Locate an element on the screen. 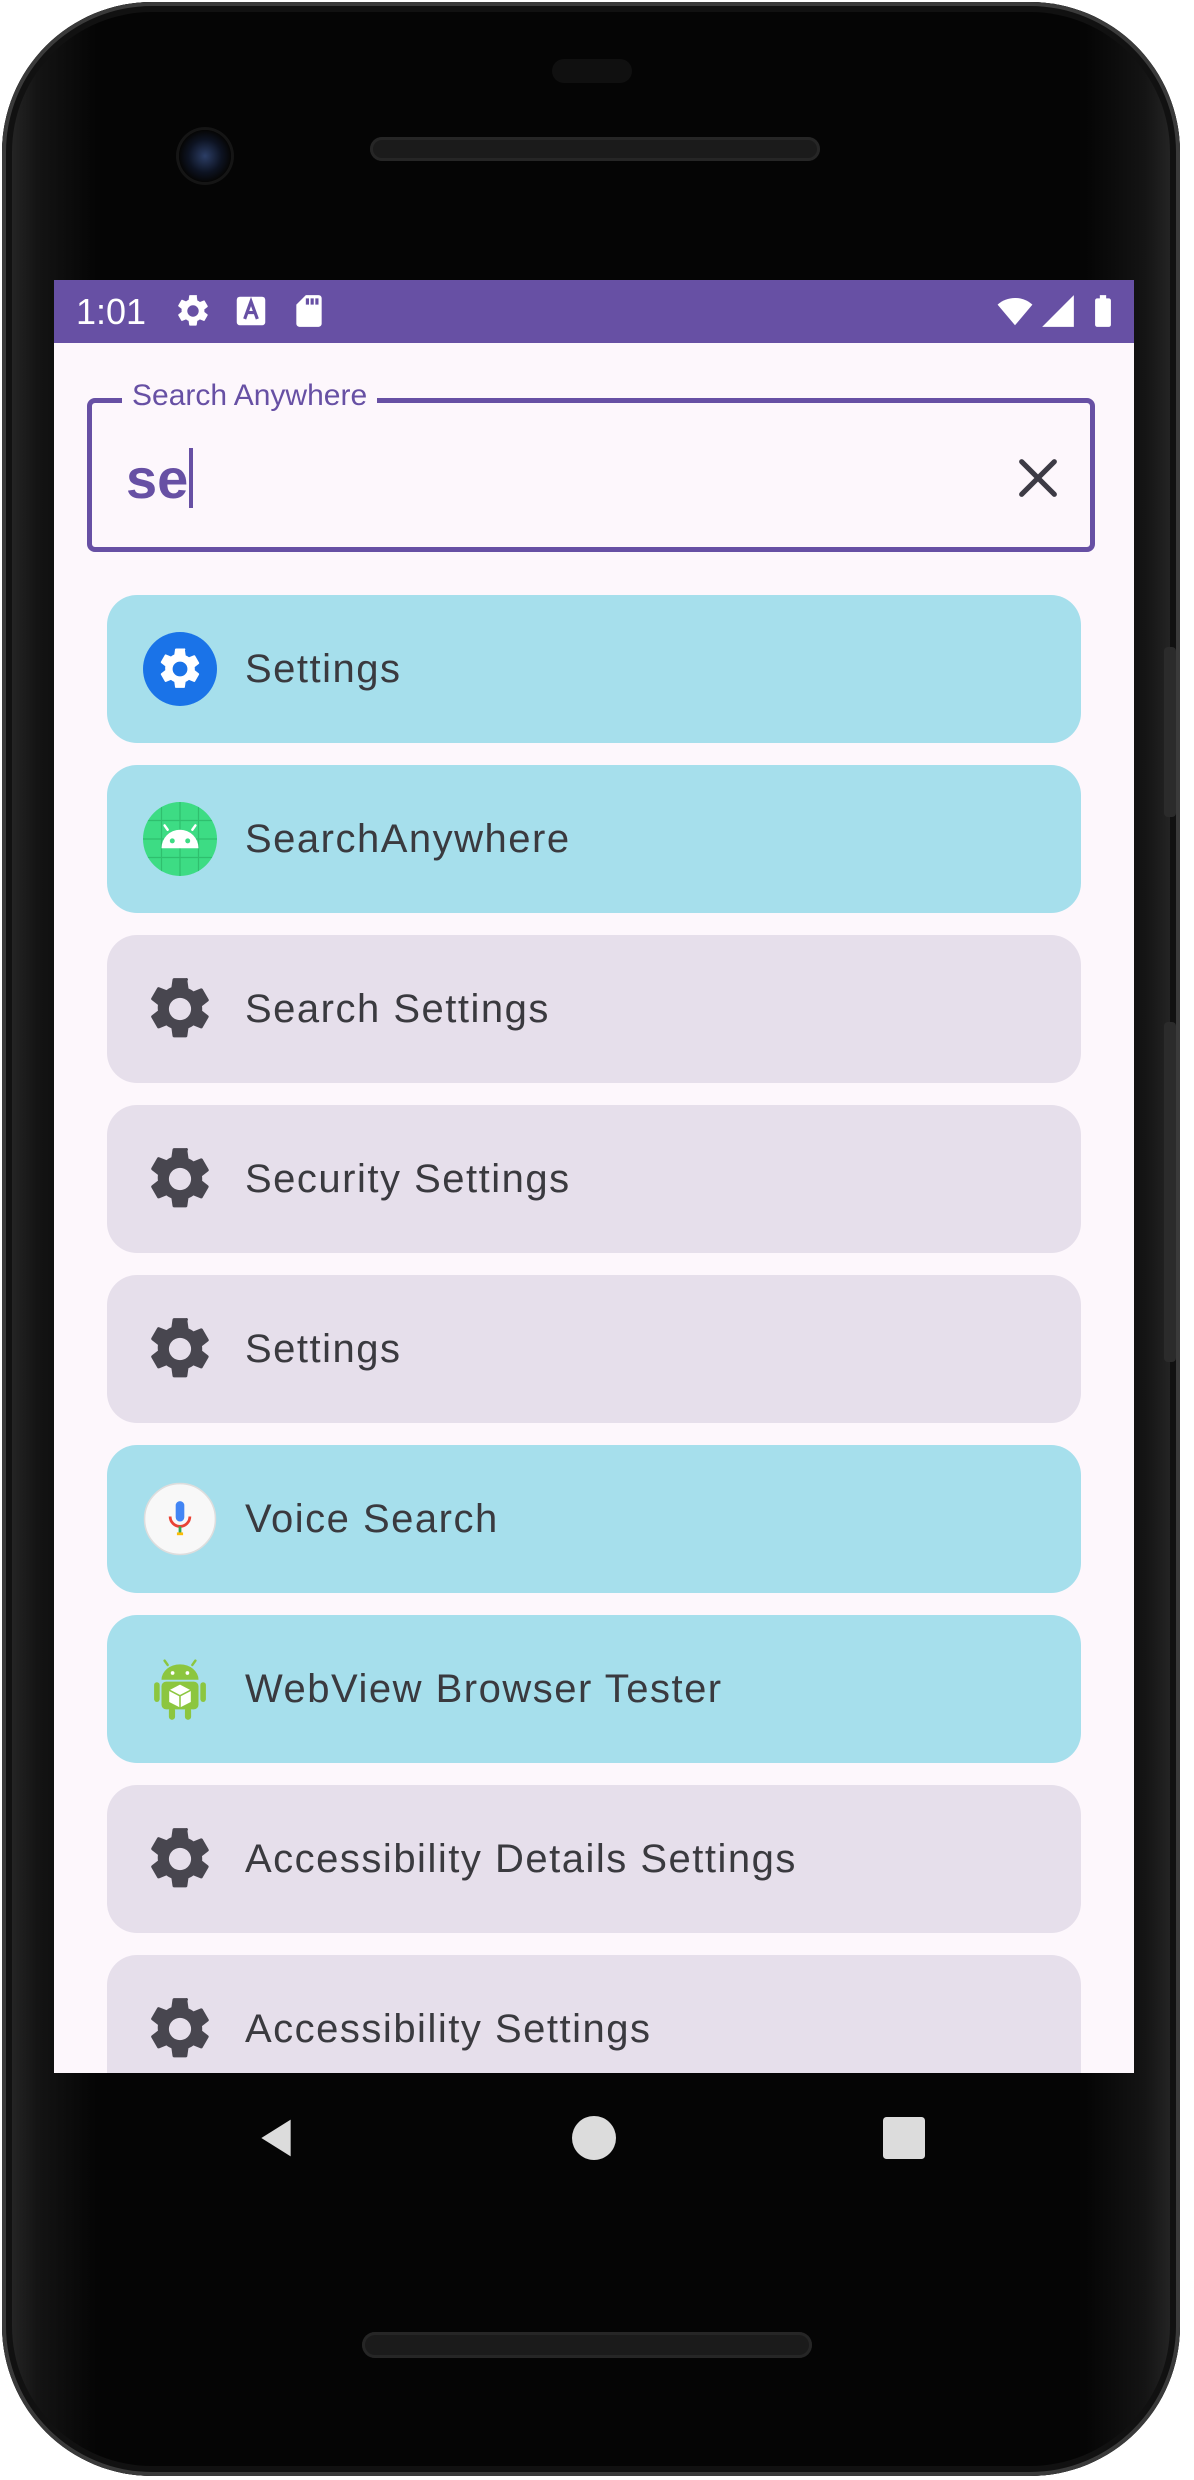  back-icon is located at coordinates (276, 2138).